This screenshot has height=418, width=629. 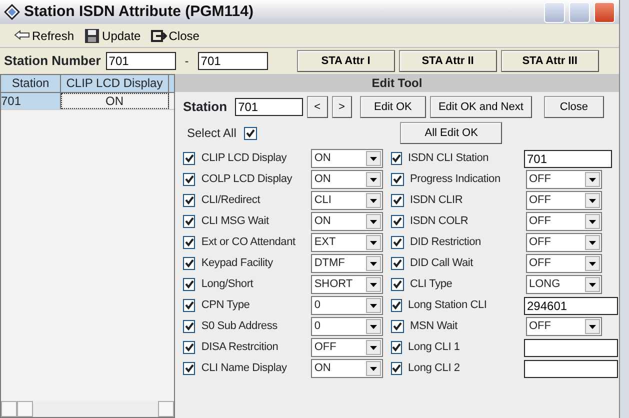 What do you see at coordinates (574, 107) in the screenshot?
I see `close-button: Close` at bounding box center [574, 107].